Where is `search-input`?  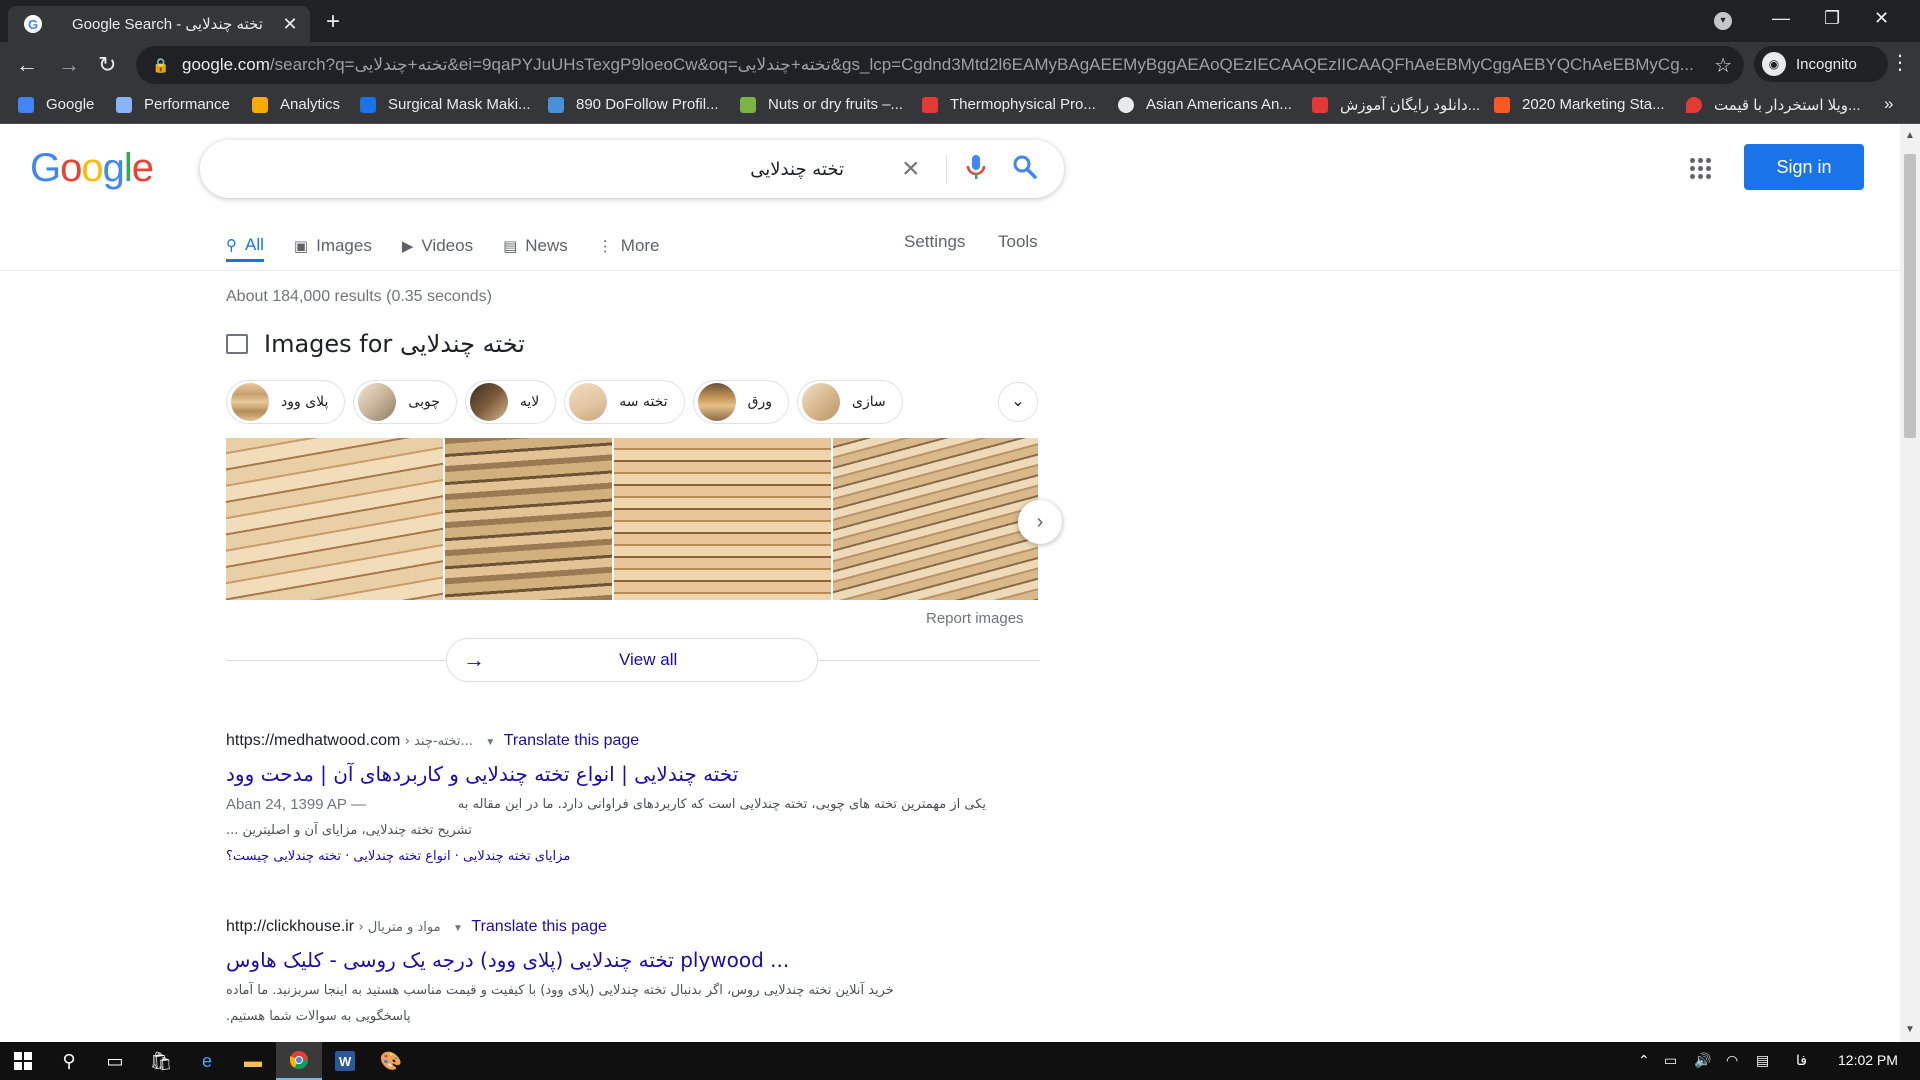
search-input is located at coordinates (534, 169).